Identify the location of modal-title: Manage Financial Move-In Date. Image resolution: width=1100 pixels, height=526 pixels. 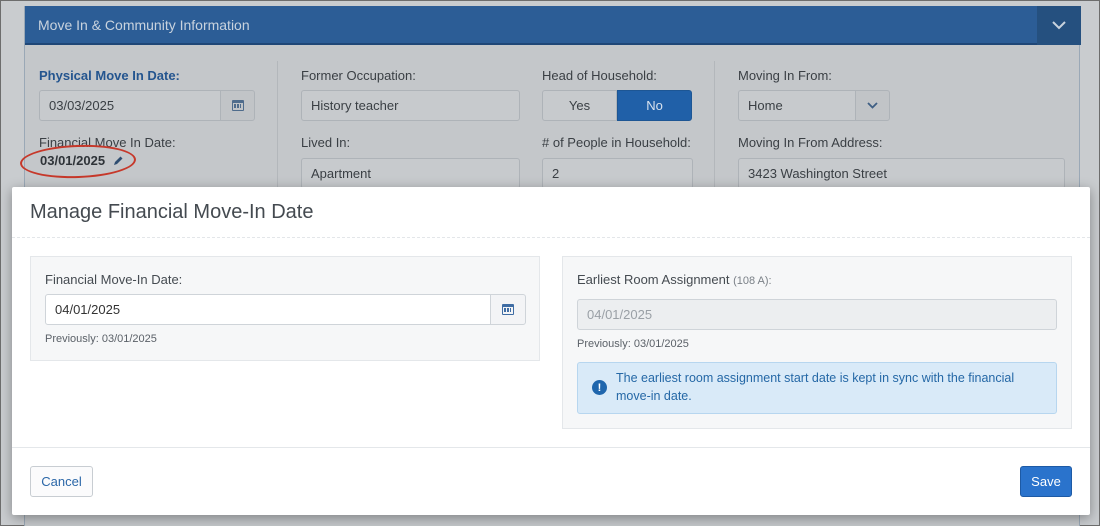
(172, 212).